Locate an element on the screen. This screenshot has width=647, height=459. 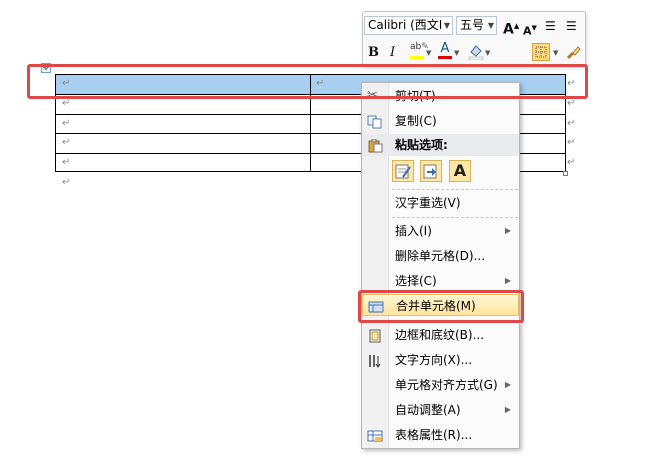
highlight-frame-table-row is located at coordinates (307, 81).